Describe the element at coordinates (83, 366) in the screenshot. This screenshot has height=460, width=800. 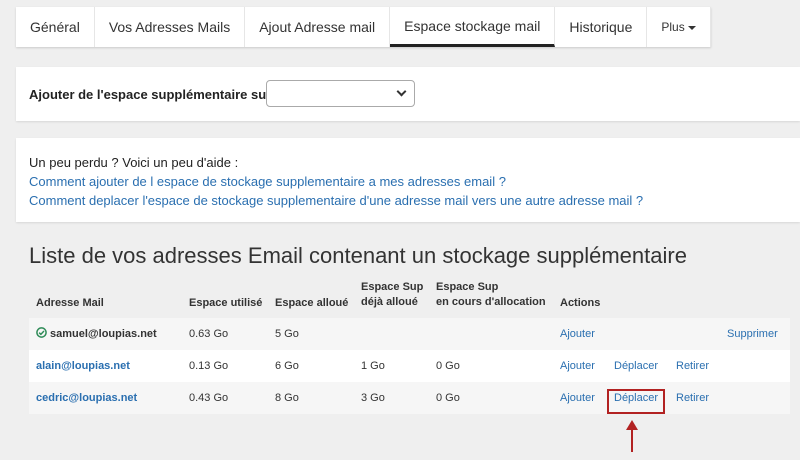
I see `email-link: alain@loupias.net` at that location.